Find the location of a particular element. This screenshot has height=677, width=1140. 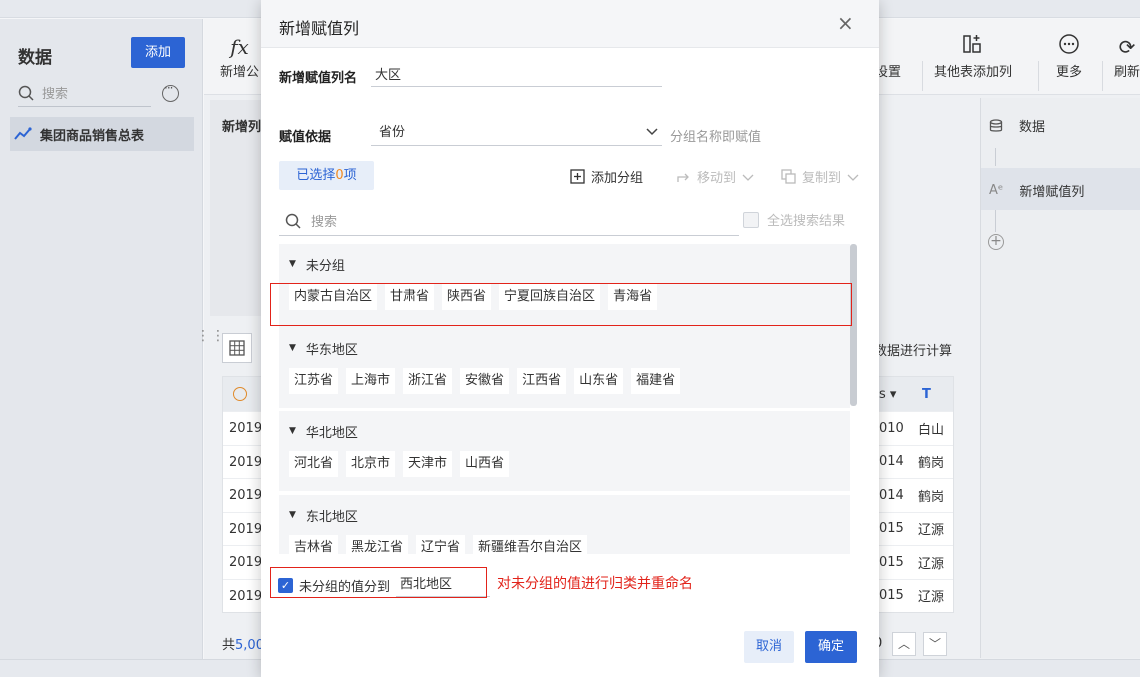

step-data-label: 数据 is located at coordinates (1032, 127).